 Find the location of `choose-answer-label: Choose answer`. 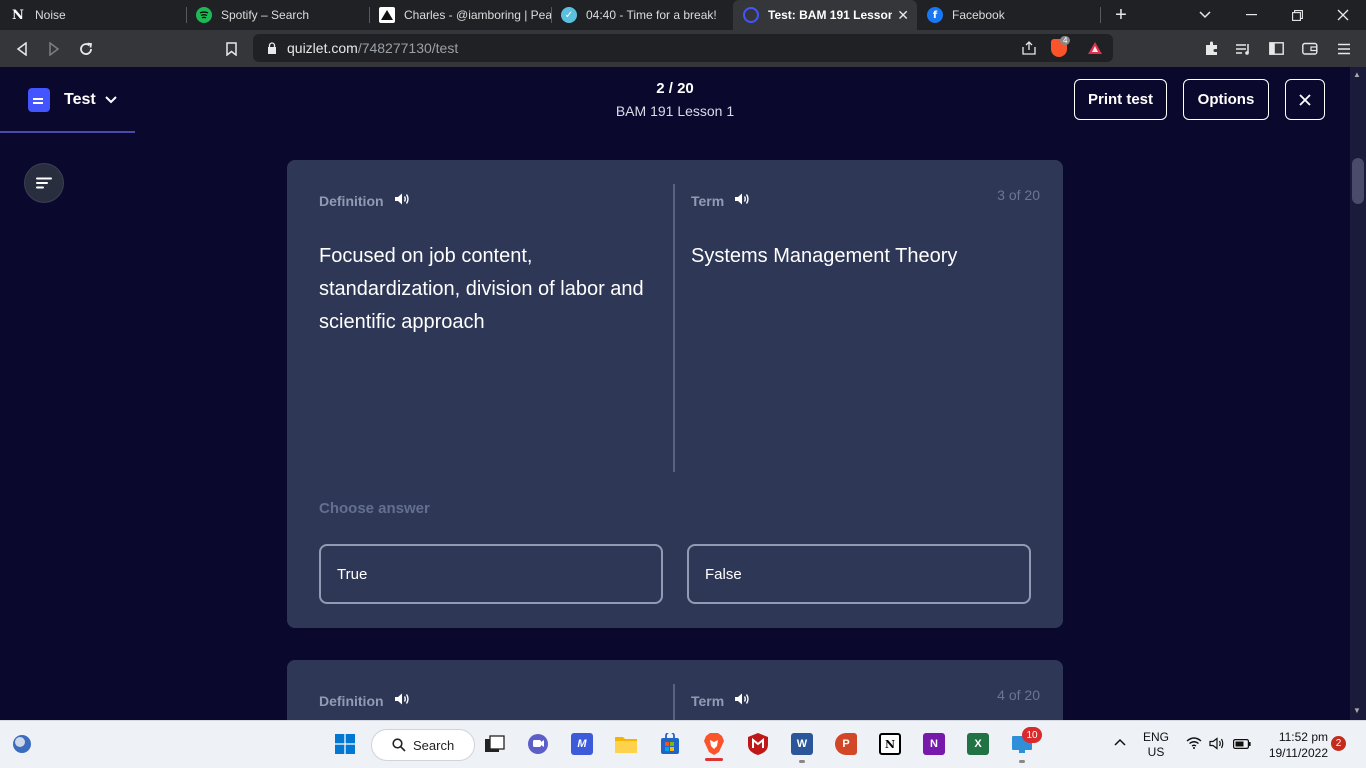

choose-answer-label: Choose answer is located at coordinates (374, 508).